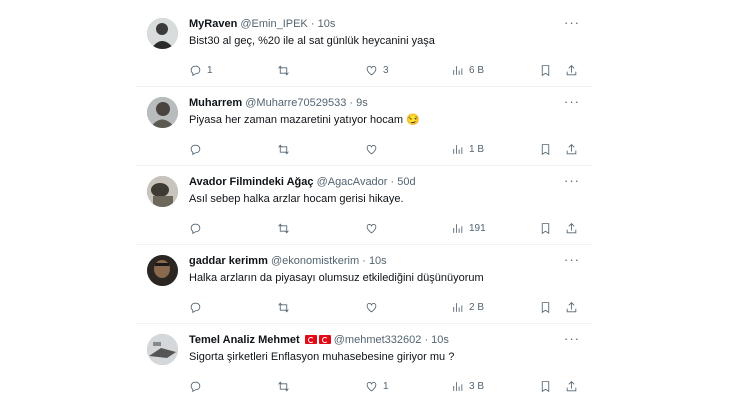  Describe the element at coordinates (315, 261) in the screenshot. I see `user-handle: @ekonomistkerim` at that location.